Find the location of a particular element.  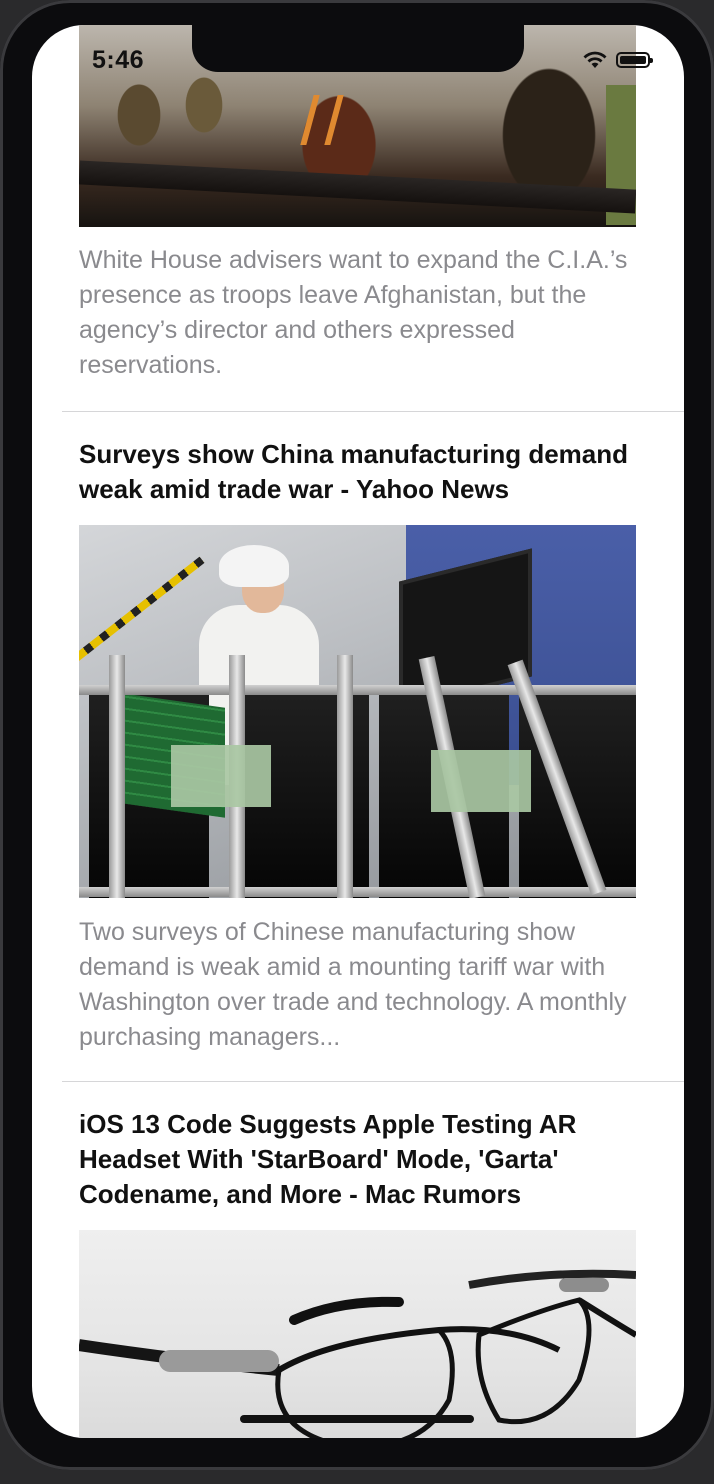

wifi-icon is located at coordinates (595, 59).